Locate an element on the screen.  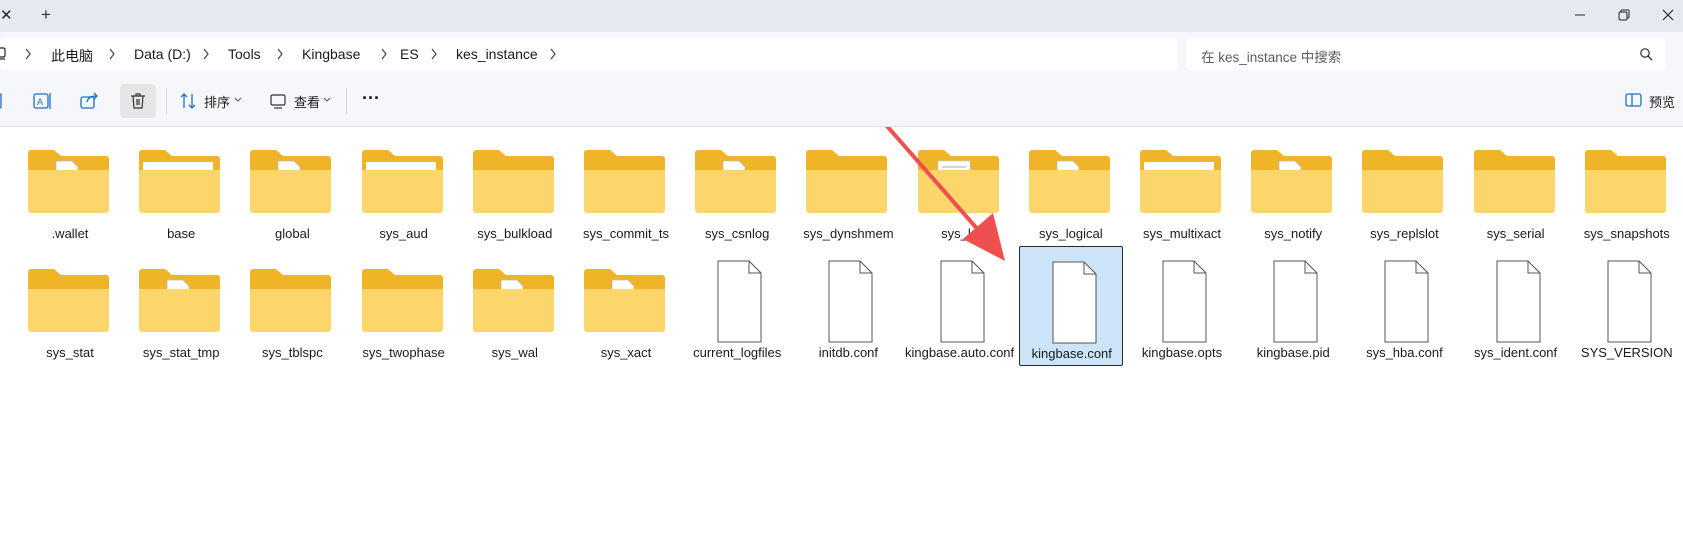
breadcrumb-tools: Tools is located at coordinates (244, 54).